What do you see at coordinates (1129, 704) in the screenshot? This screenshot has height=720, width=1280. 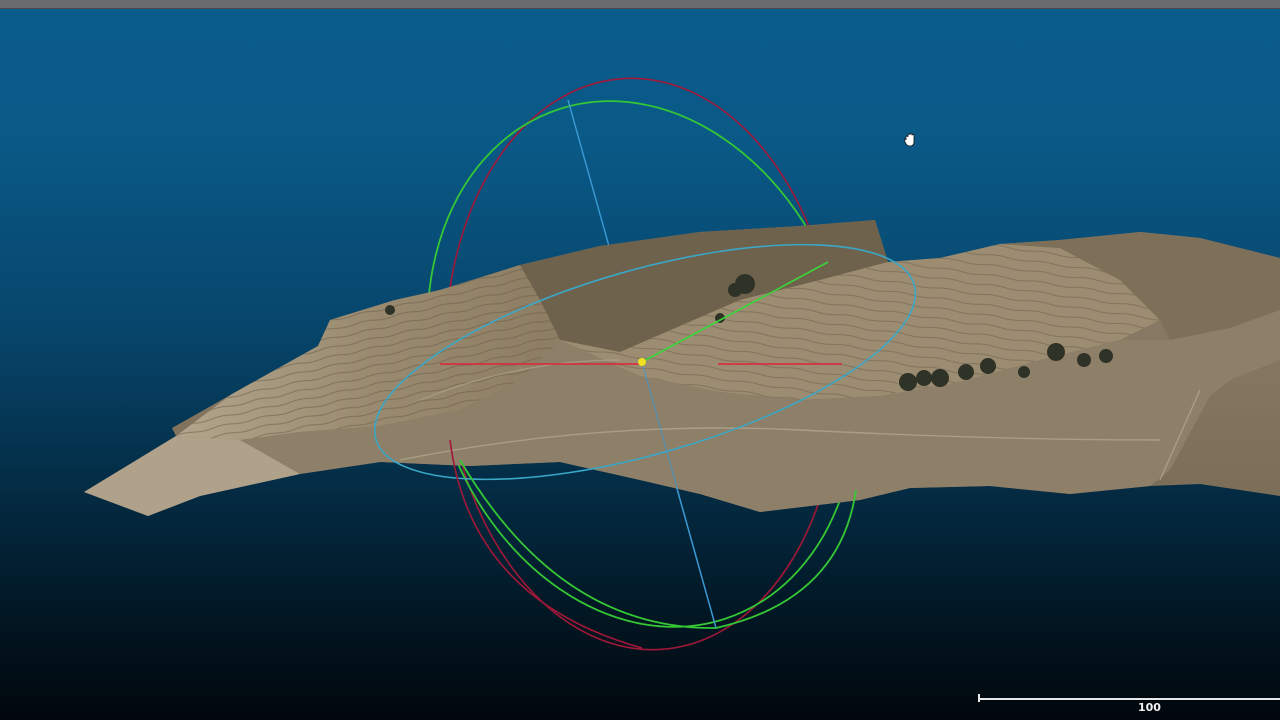 I see `scale-bar: 100` at bounding box center [1129, 704].